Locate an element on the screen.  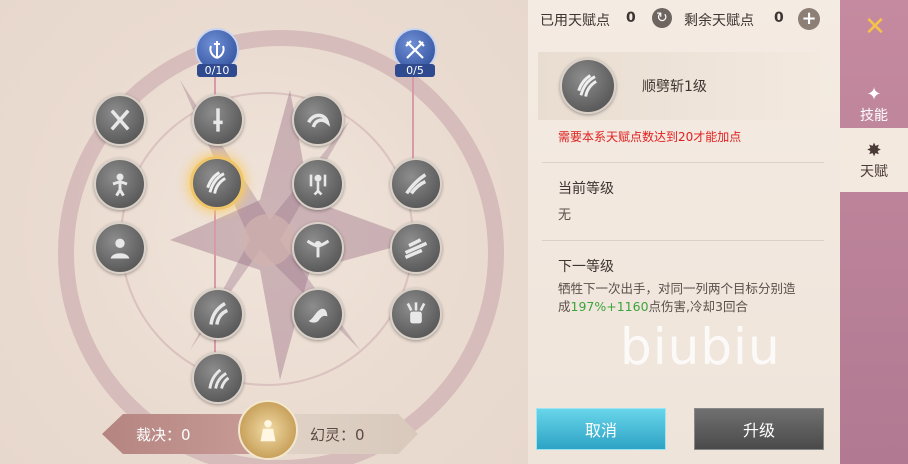
skill-name: 顺劈斩1级 is located at coordinates (674, 87).